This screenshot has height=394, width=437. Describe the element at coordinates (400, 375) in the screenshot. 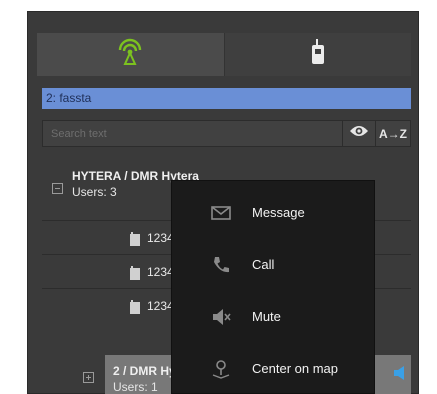

I see `speaker-icon` at that location.